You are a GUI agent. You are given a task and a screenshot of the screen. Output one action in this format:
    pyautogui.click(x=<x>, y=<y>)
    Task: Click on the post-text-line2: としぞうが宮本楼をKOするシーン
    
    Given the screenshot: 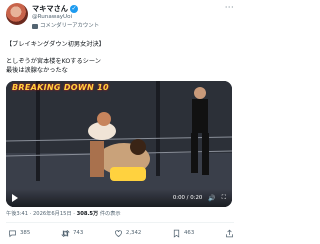 What is the action you would take?
    pyautogui.click(x=53, y=61)
    